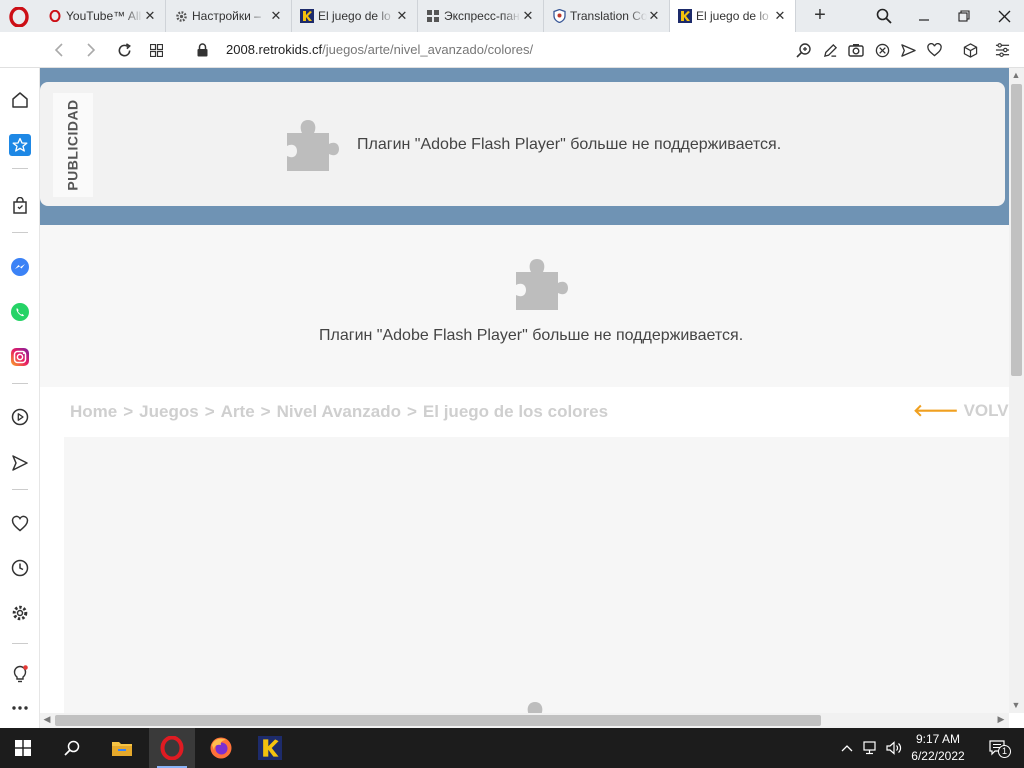 Image resolution: width=1024 pixels, height=768 pixels. I want to click on folder-icon, so click(122, 749).